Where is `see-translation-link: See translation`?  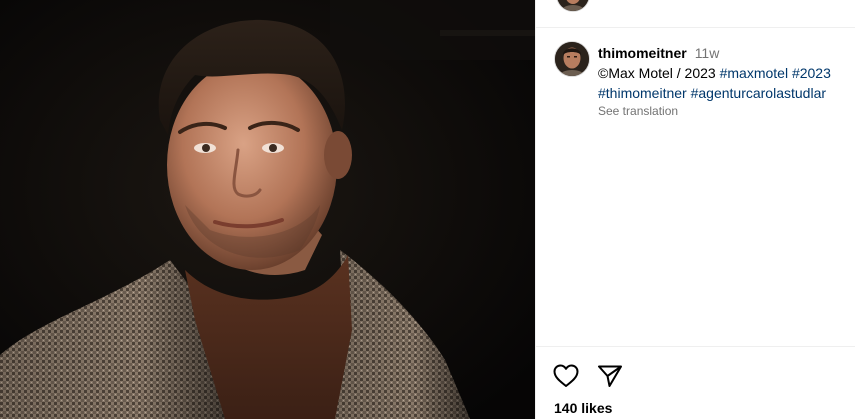
see-translation-link: See translation is located at coordinates (726, 111).